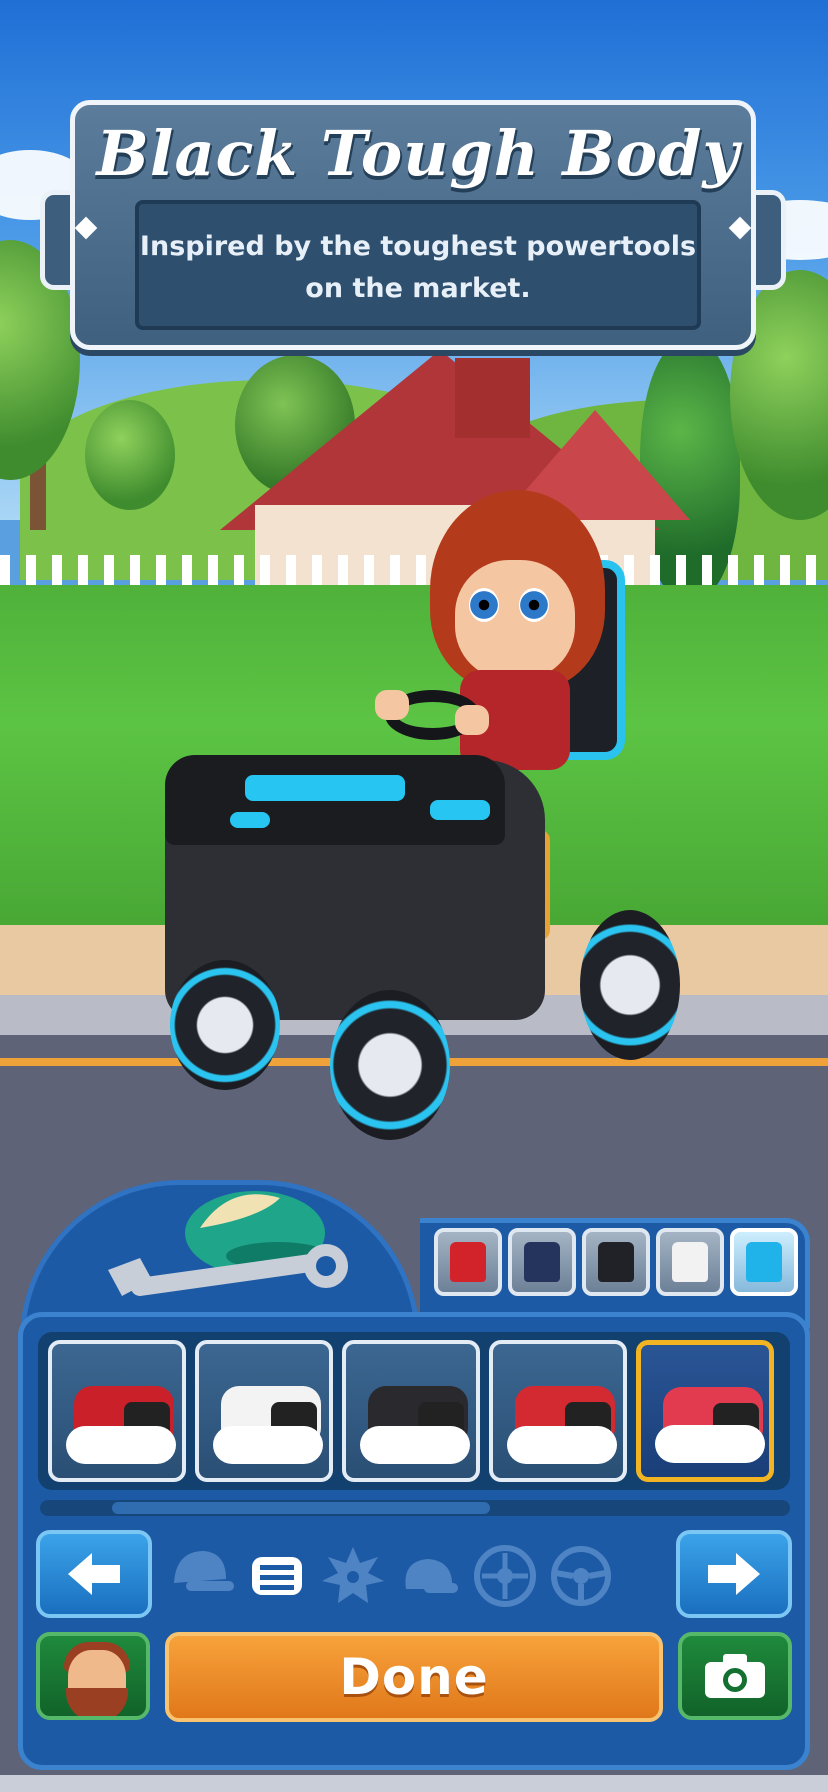 Image resolution: width=828 pixels, height=1792 pixels. I want to click on body-option-body-white-black, so click(264, 1411).